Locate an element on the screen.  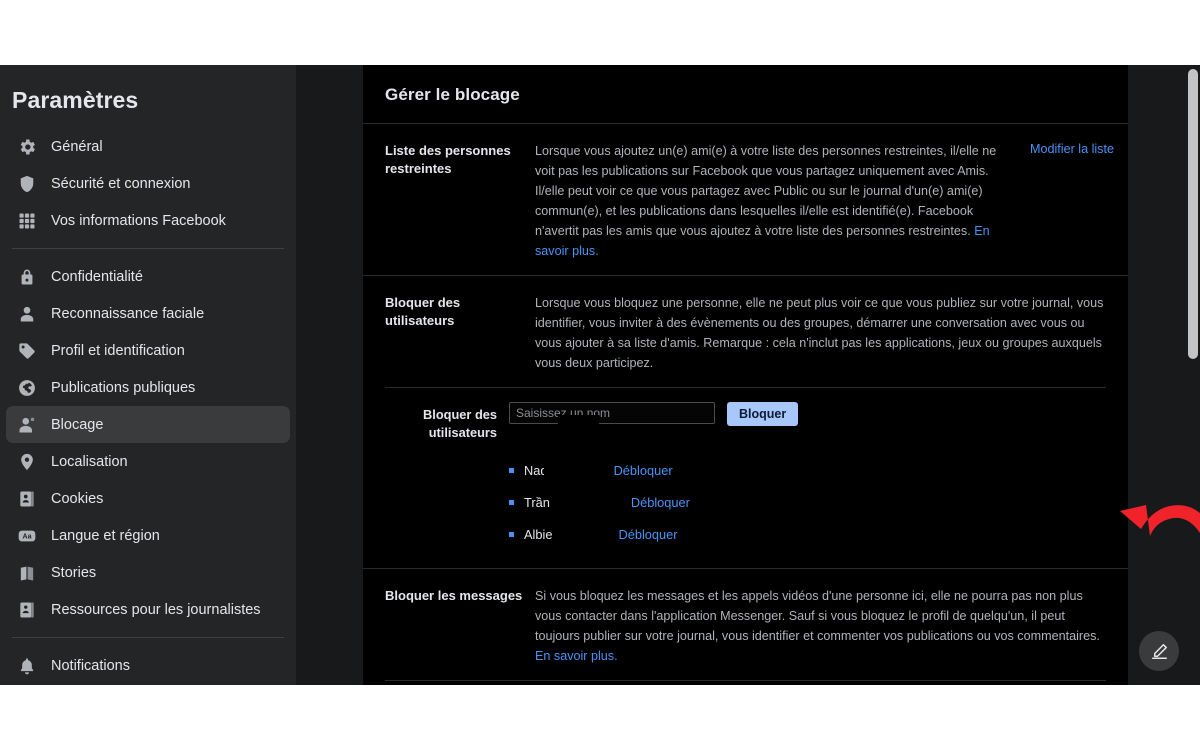
blocked-user-name: Nadine is located at coordinates (544, 470).